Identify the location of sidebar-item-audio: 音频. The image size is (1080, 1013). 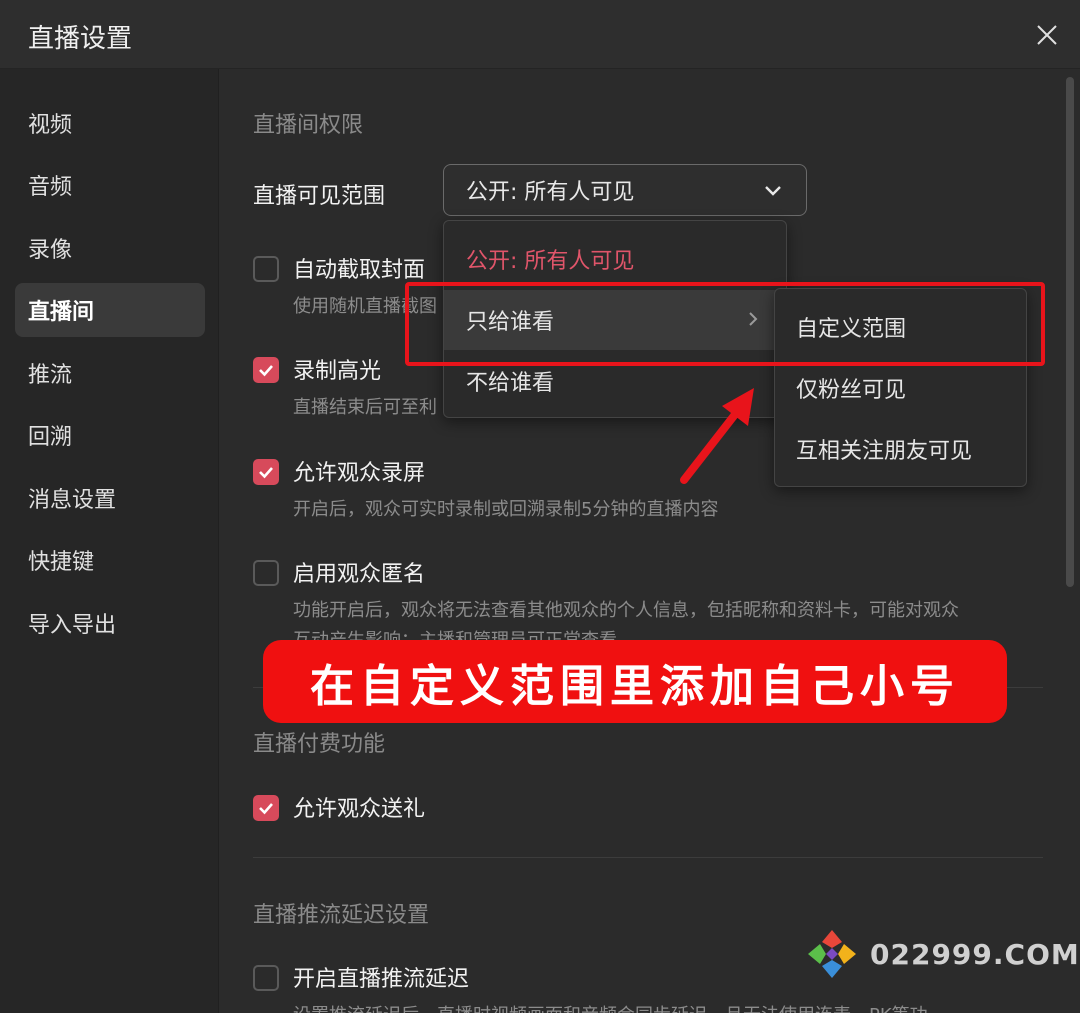
(110, 185).